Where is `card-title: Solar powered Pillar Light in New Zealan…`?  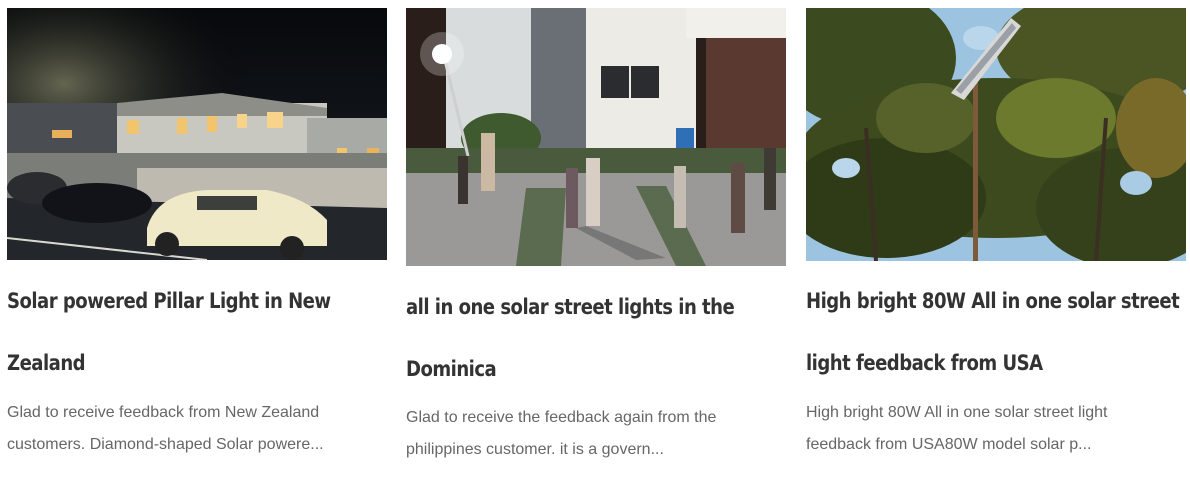 card-title: Solar powered Pillar Light in New Zealan… is located at coordinates (196, 332).